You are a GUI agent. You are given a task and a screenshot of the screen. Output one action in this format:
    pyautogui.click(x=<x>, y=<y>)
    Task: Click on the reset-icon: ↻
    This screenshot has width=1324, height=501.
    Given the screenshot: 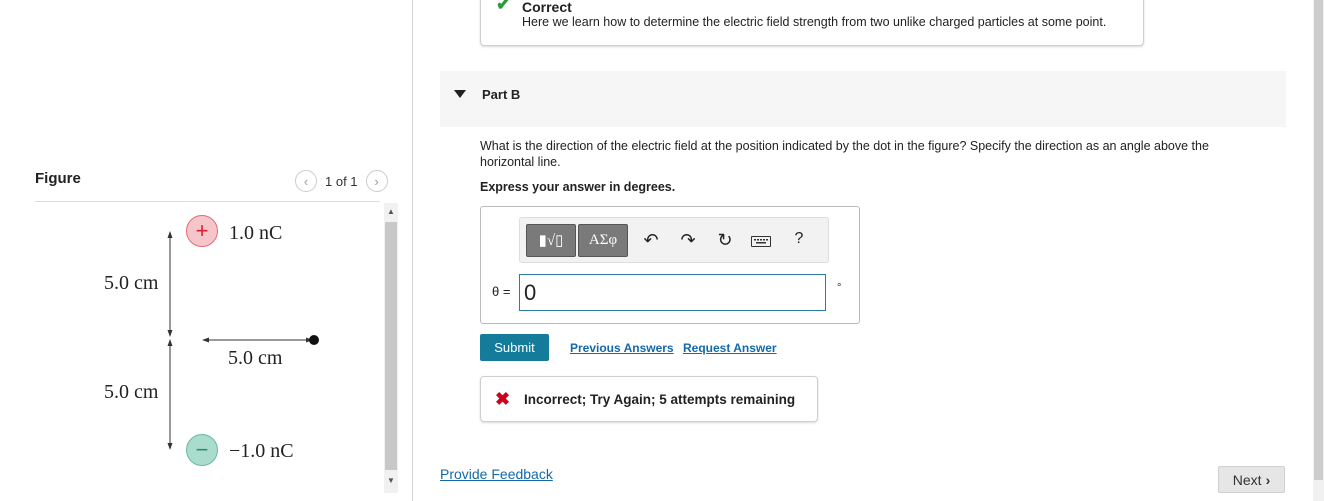 What is the action you would take?
    pyautogui.click(x=725, y=240)
    